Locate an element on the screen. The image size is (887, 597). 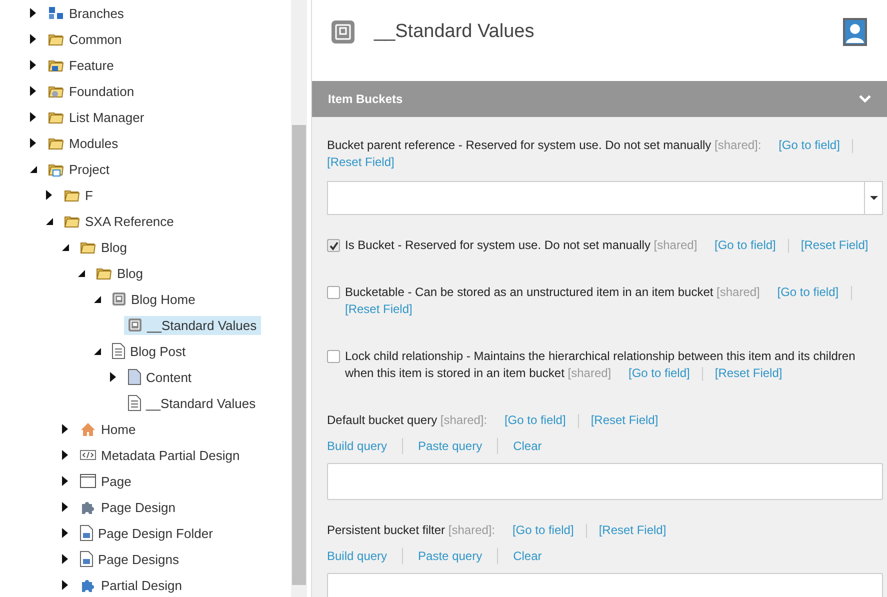
tree-item: Page Designs is located at coordinates (129, 559).